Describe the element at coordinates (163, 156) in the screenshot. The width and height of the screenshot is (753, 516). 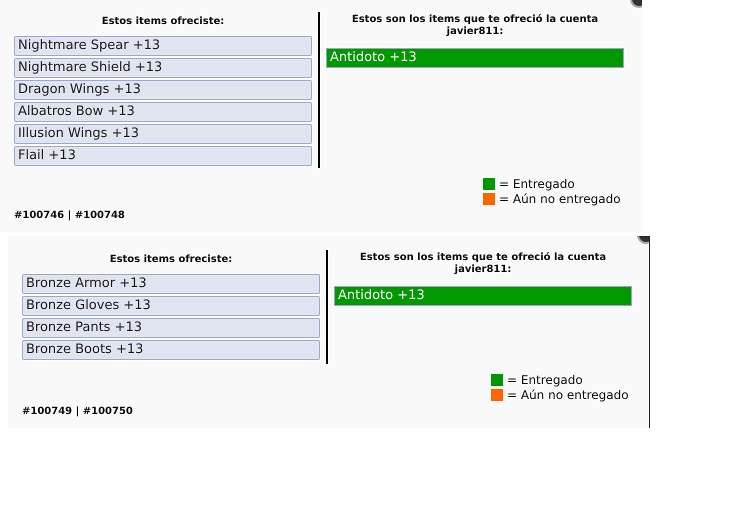
I see `item-entry: Flail +13` at that location.